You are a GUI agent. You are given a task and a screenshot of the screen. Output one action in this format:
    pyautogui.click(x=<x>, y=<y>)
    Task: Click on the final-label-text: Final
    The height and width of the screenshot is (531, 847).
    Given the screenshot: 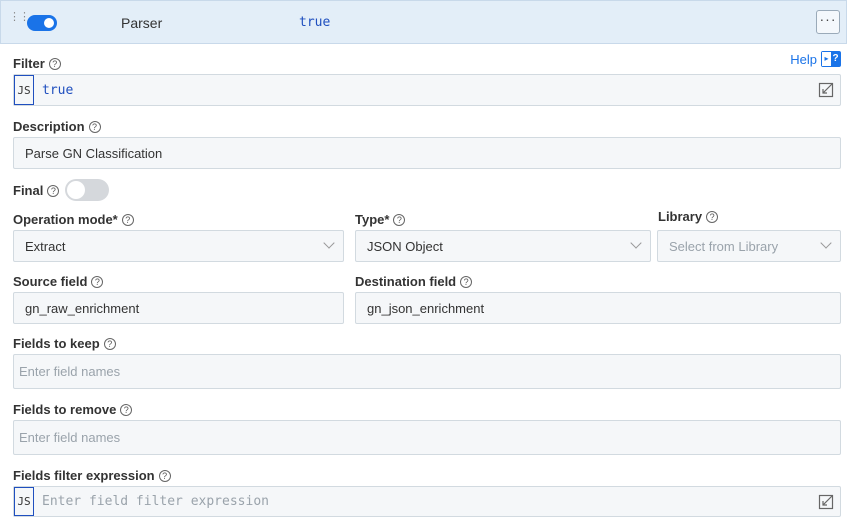 What is the action you would take?
    pyautogui.click(x=28, y=190)
    